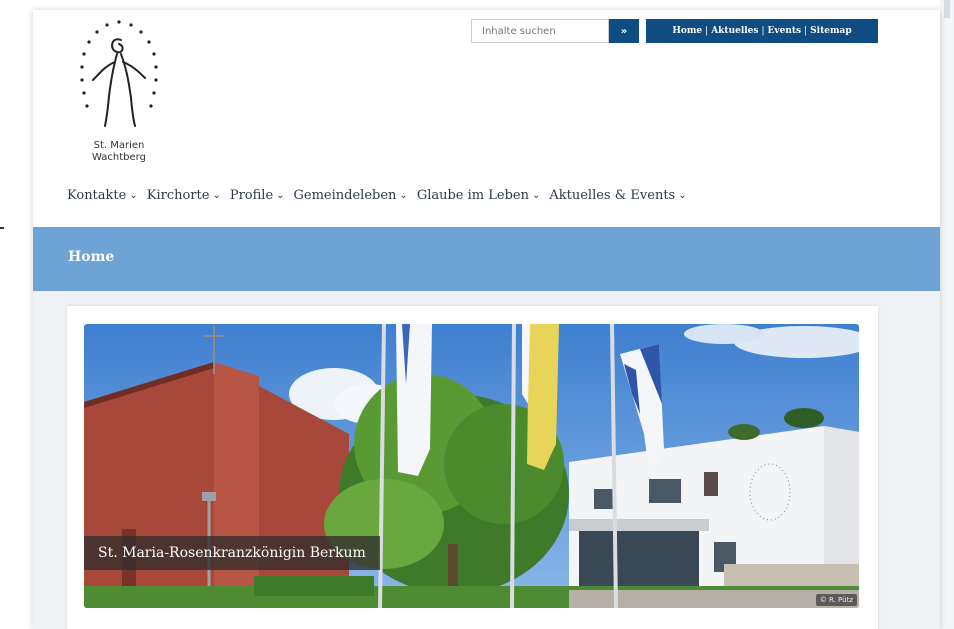 This screenshot has width=954, height=629. Describe the element at coordinates (830, 31) in the screenshot. I see `toplink-sitemap: Sitemap` at that location.